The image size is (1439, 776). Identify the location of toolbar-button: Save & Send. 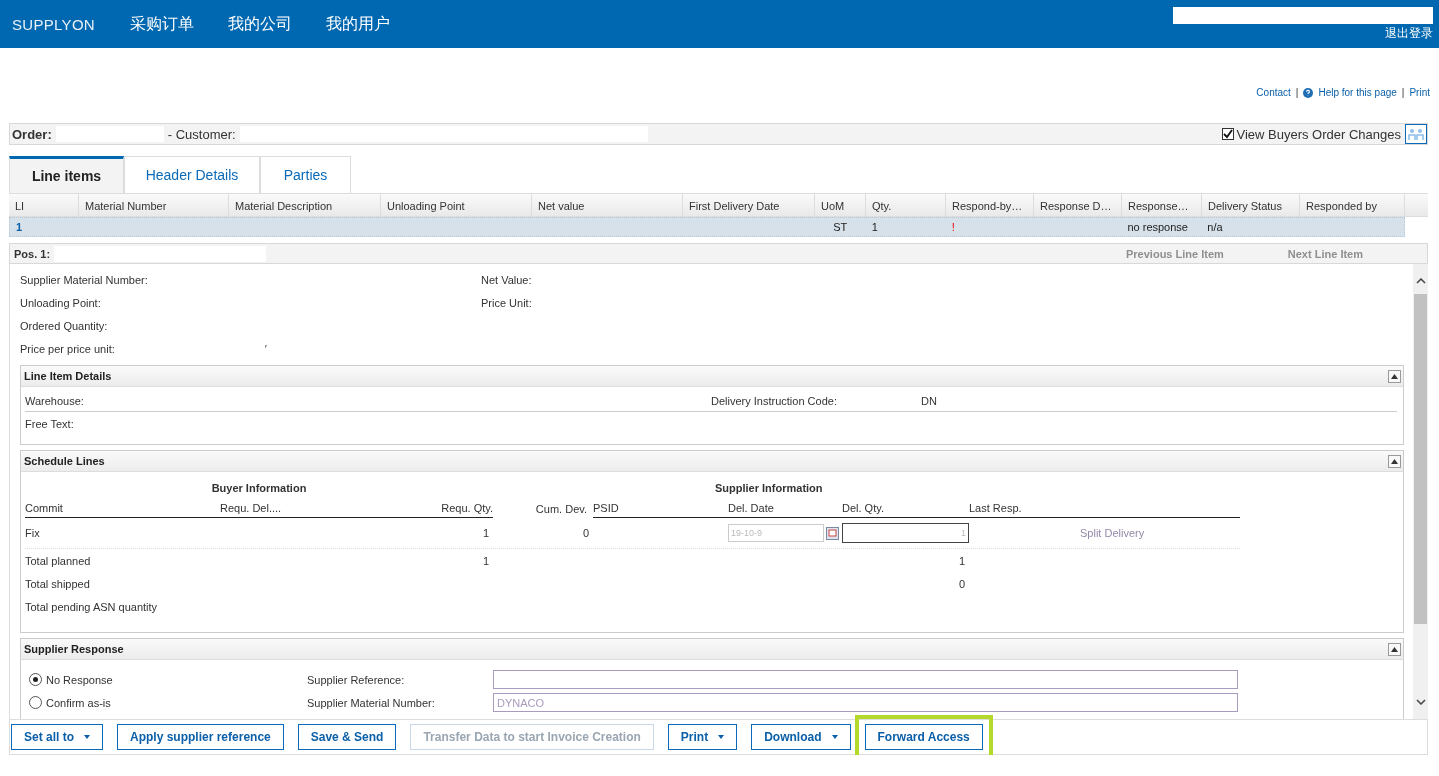
(347, 737).